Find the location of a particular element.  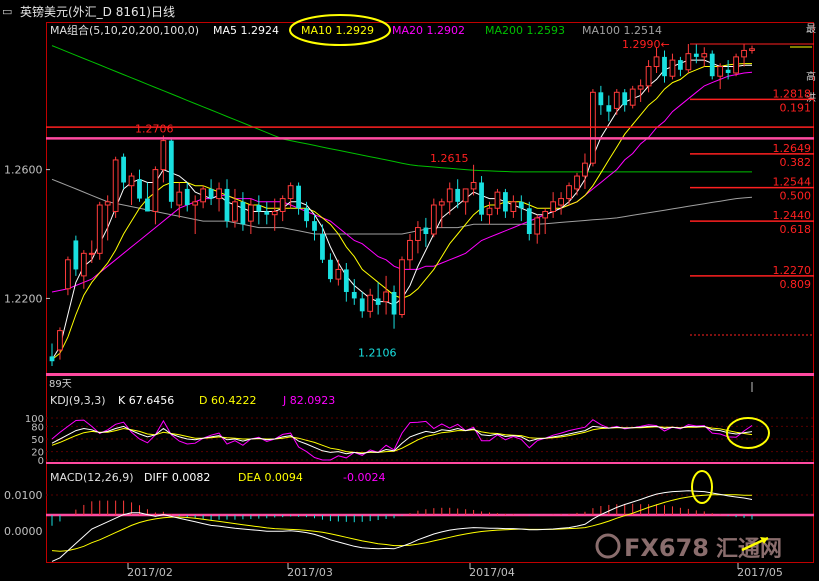

annotation-high-mid: 1.2615 is located at coordinates (449, 158).